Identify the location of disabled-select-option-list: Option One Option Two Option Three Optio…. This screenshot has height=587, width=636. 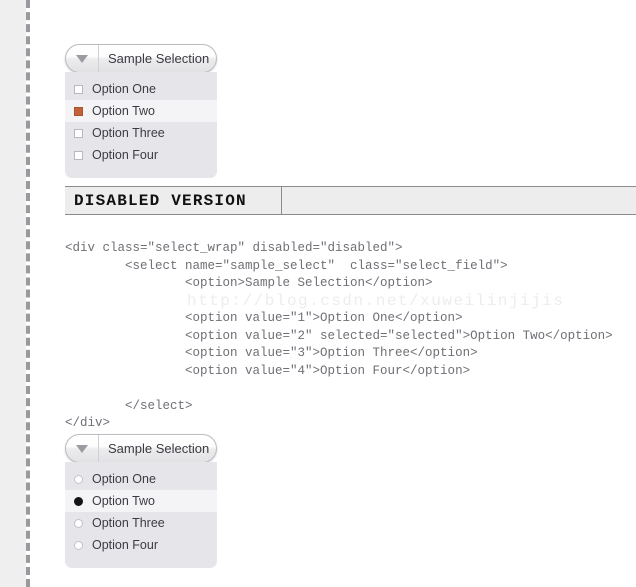
(141, 515).